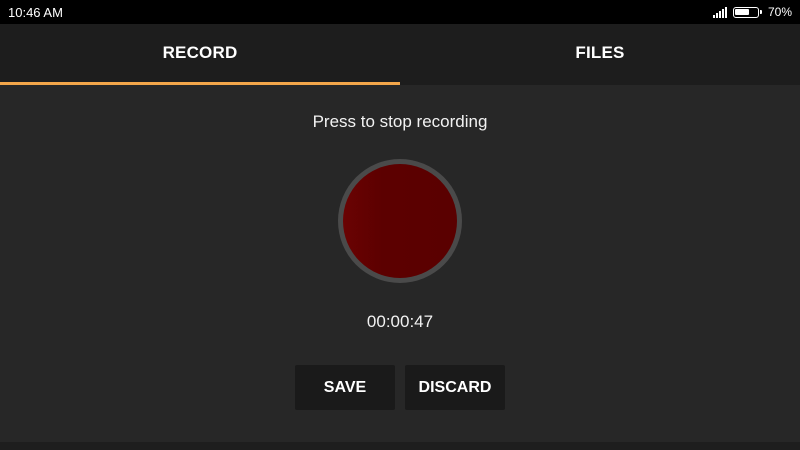  I want to click on record-stop-button, so click(400, 221).